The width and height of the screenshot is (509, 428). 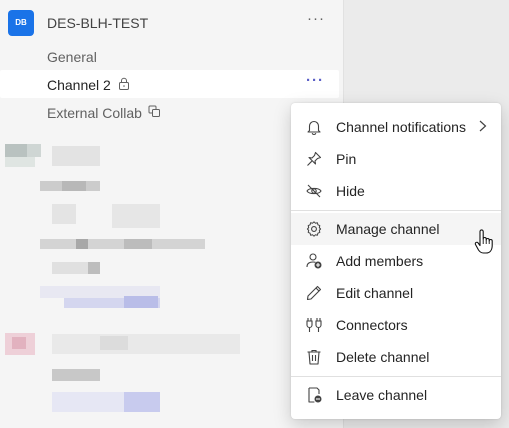 I want to click on channel-label: Channel 2, so click(x=79, y=85).